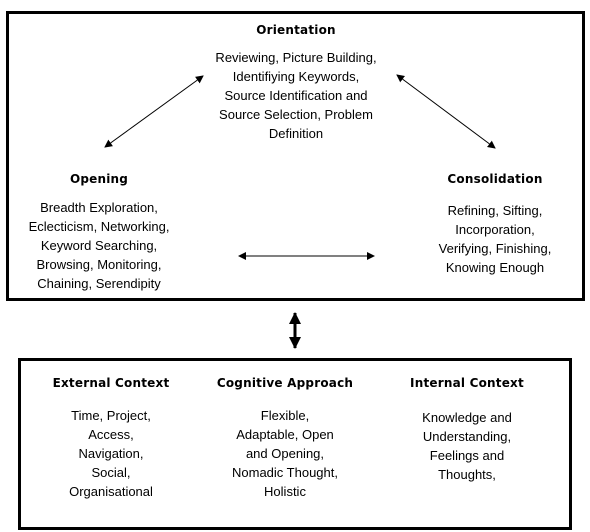  What do you see at coordinates (99, 283) in the screenshot?
I see `opening-line: Chaining, Serendipity` at bounding box center [99, 283].